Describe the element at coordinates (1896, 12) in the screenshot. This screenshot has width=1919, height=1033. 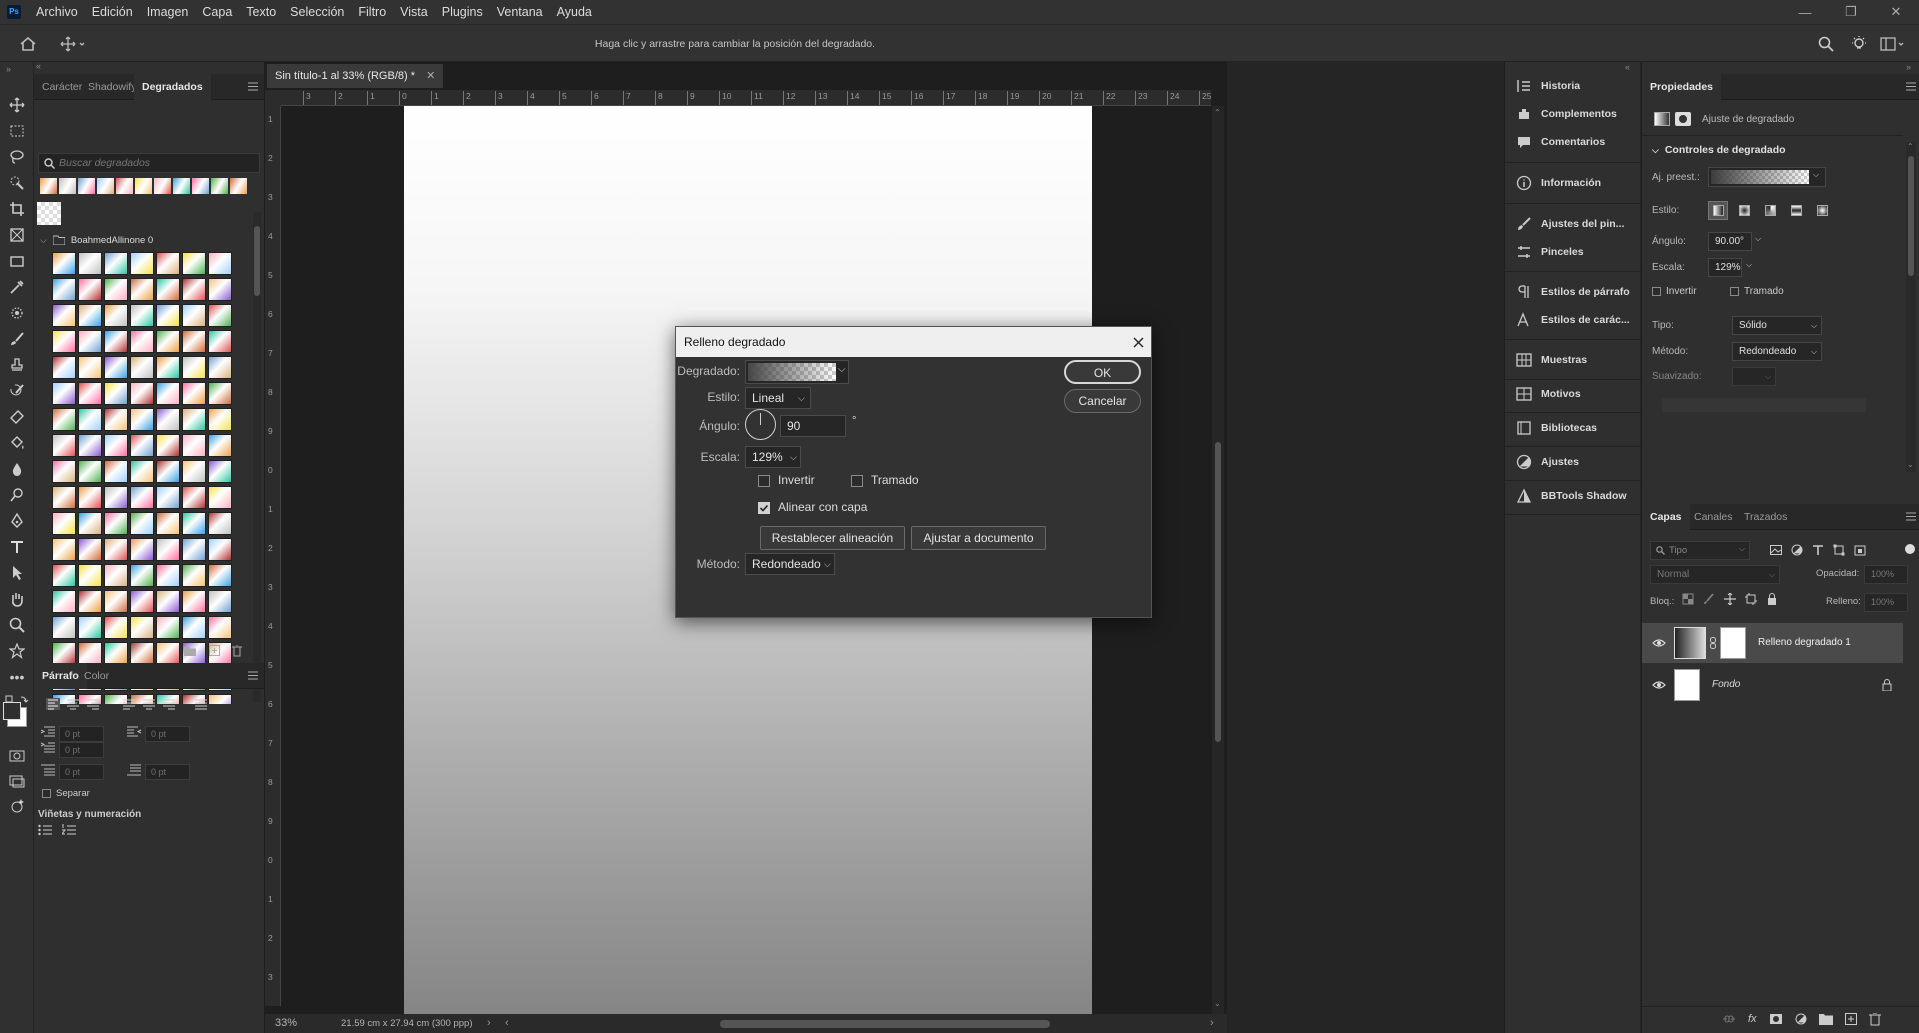
I see `close-window-button: ✕` at that location.